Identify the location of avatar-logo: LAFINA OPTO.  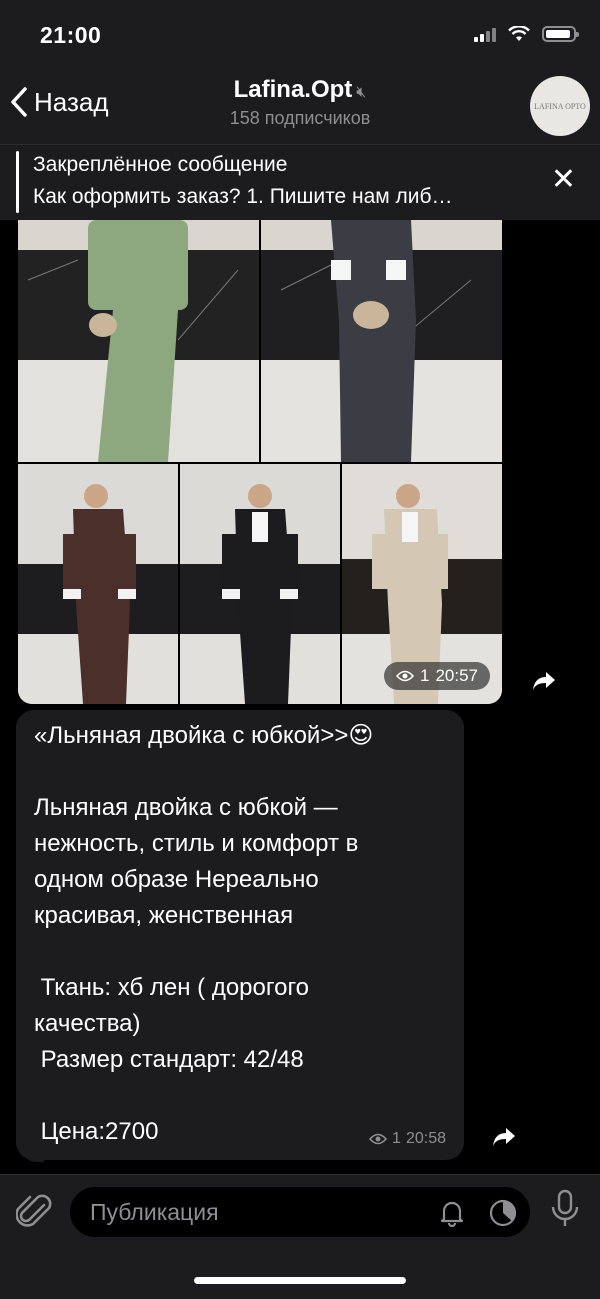
(560, 106).